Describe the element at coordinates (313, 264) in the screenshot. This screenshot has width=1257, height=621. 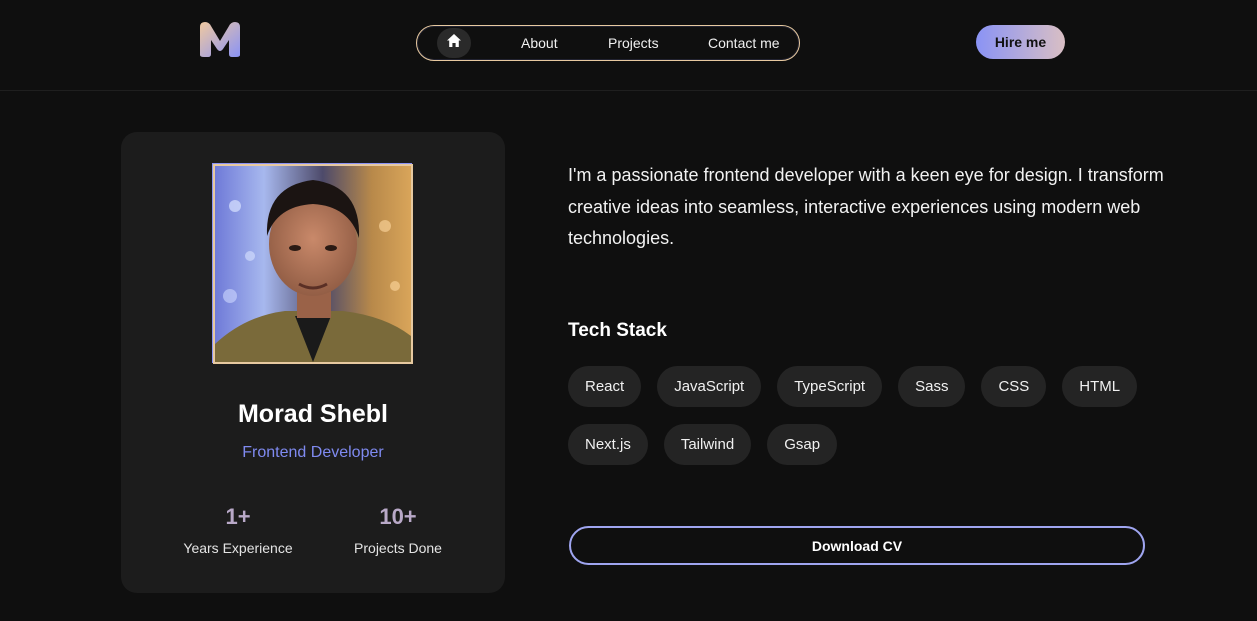
I see `profile-photo` at that location.